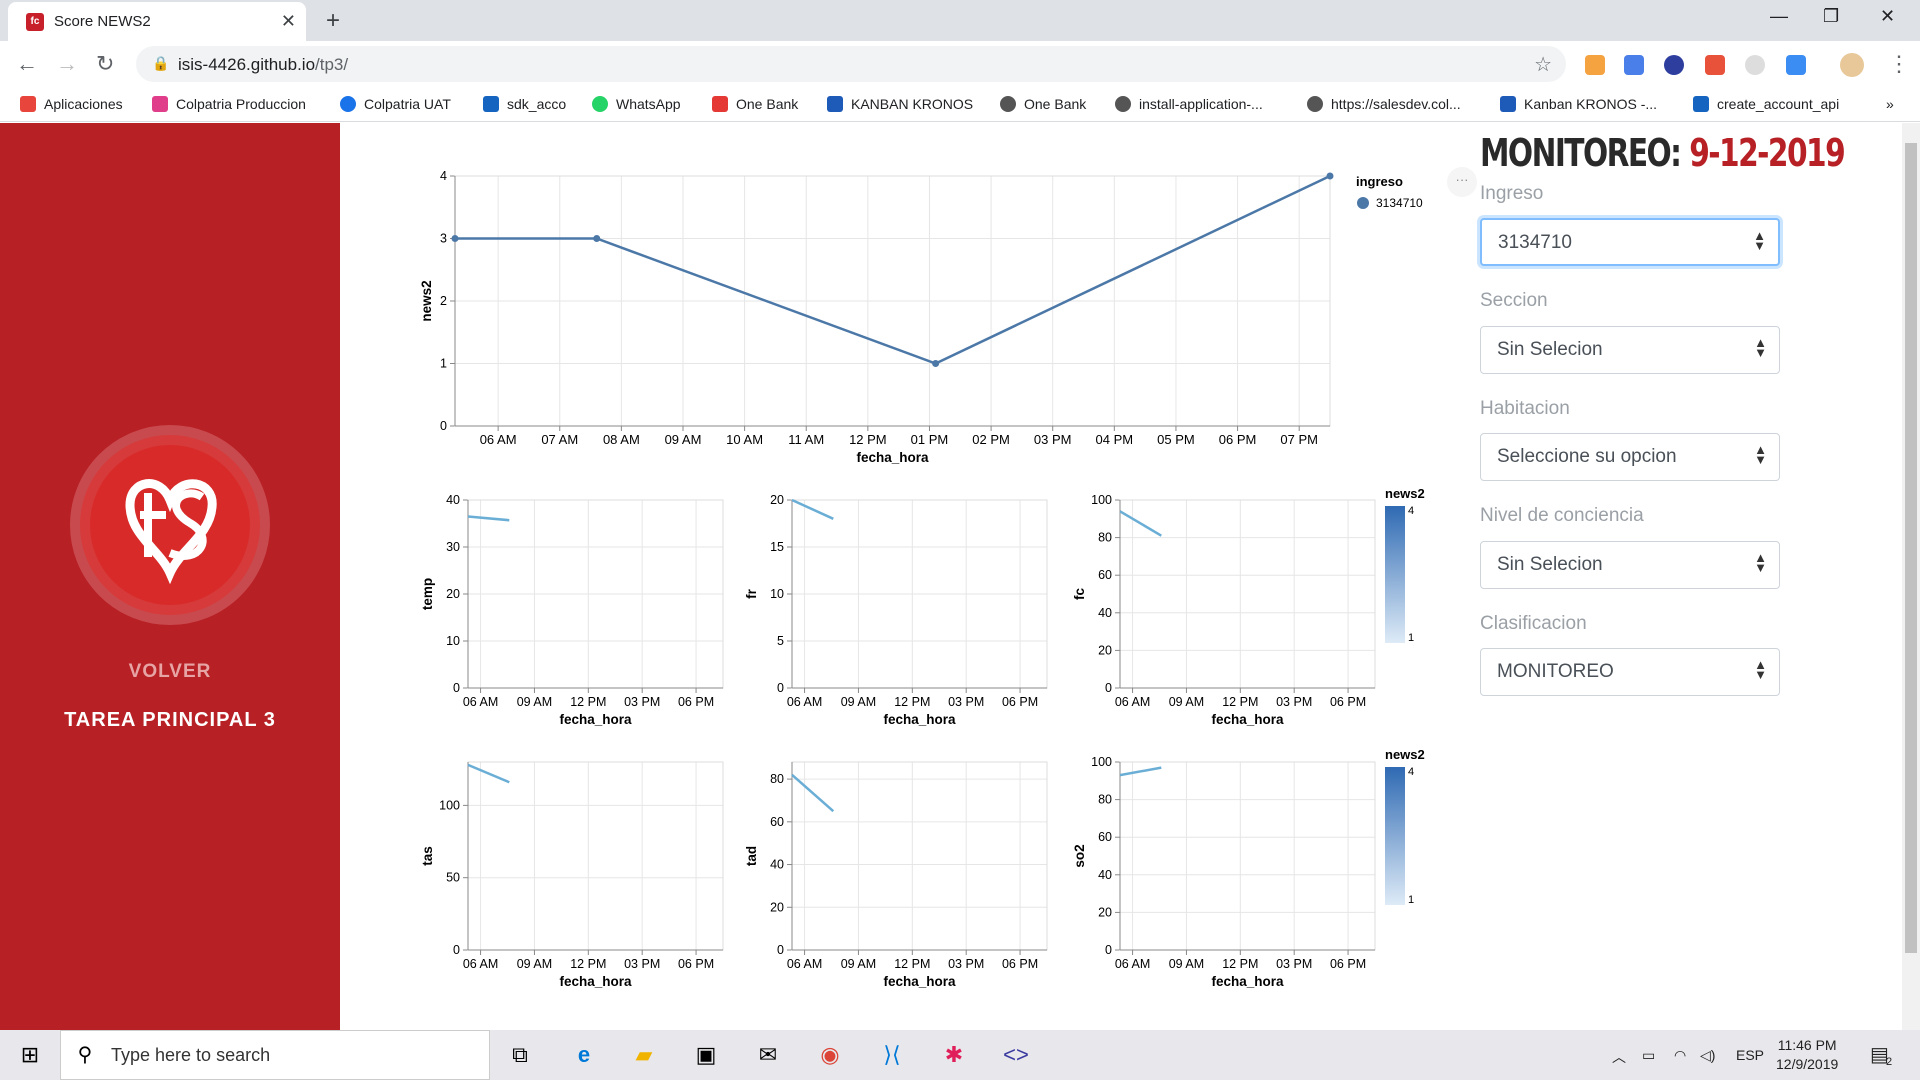 This screenshot has height=1080, width=1920. What do you see at coordinates (1550, 564) in the screenshot?
I see `nivel-conciencia-value: Sin Selecion` at bounding box center [1550, 564].